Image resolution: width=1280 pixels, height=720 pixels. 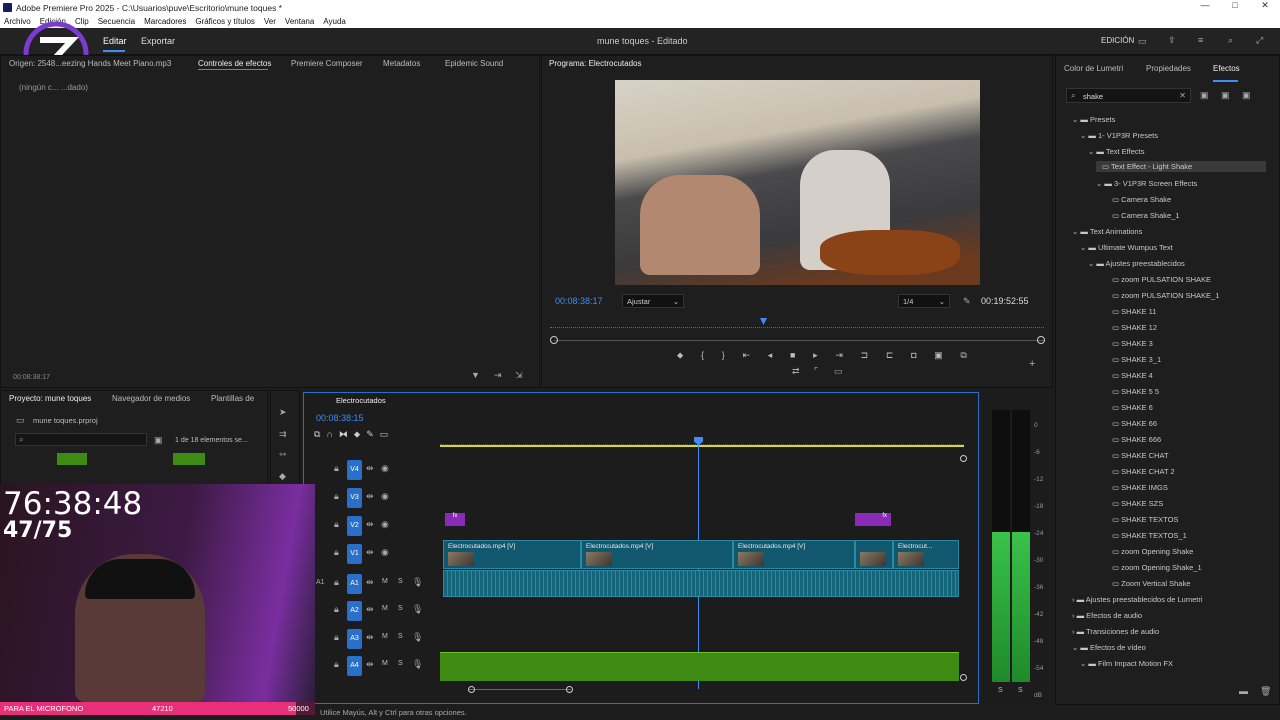 What do you see at coordinates (653, 301) in the screenshot?
I see `fit-select: Ajustar ⌄` at bounding box center [653, 301].